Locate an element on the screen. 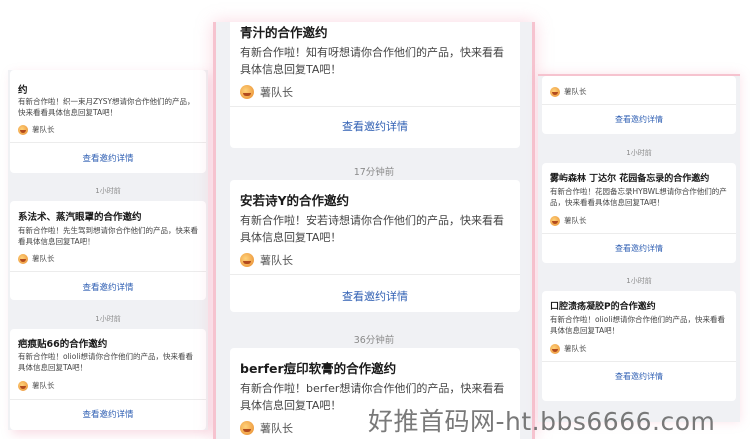  timestamp: 17分钟前 is located at coordinates (374, 172).